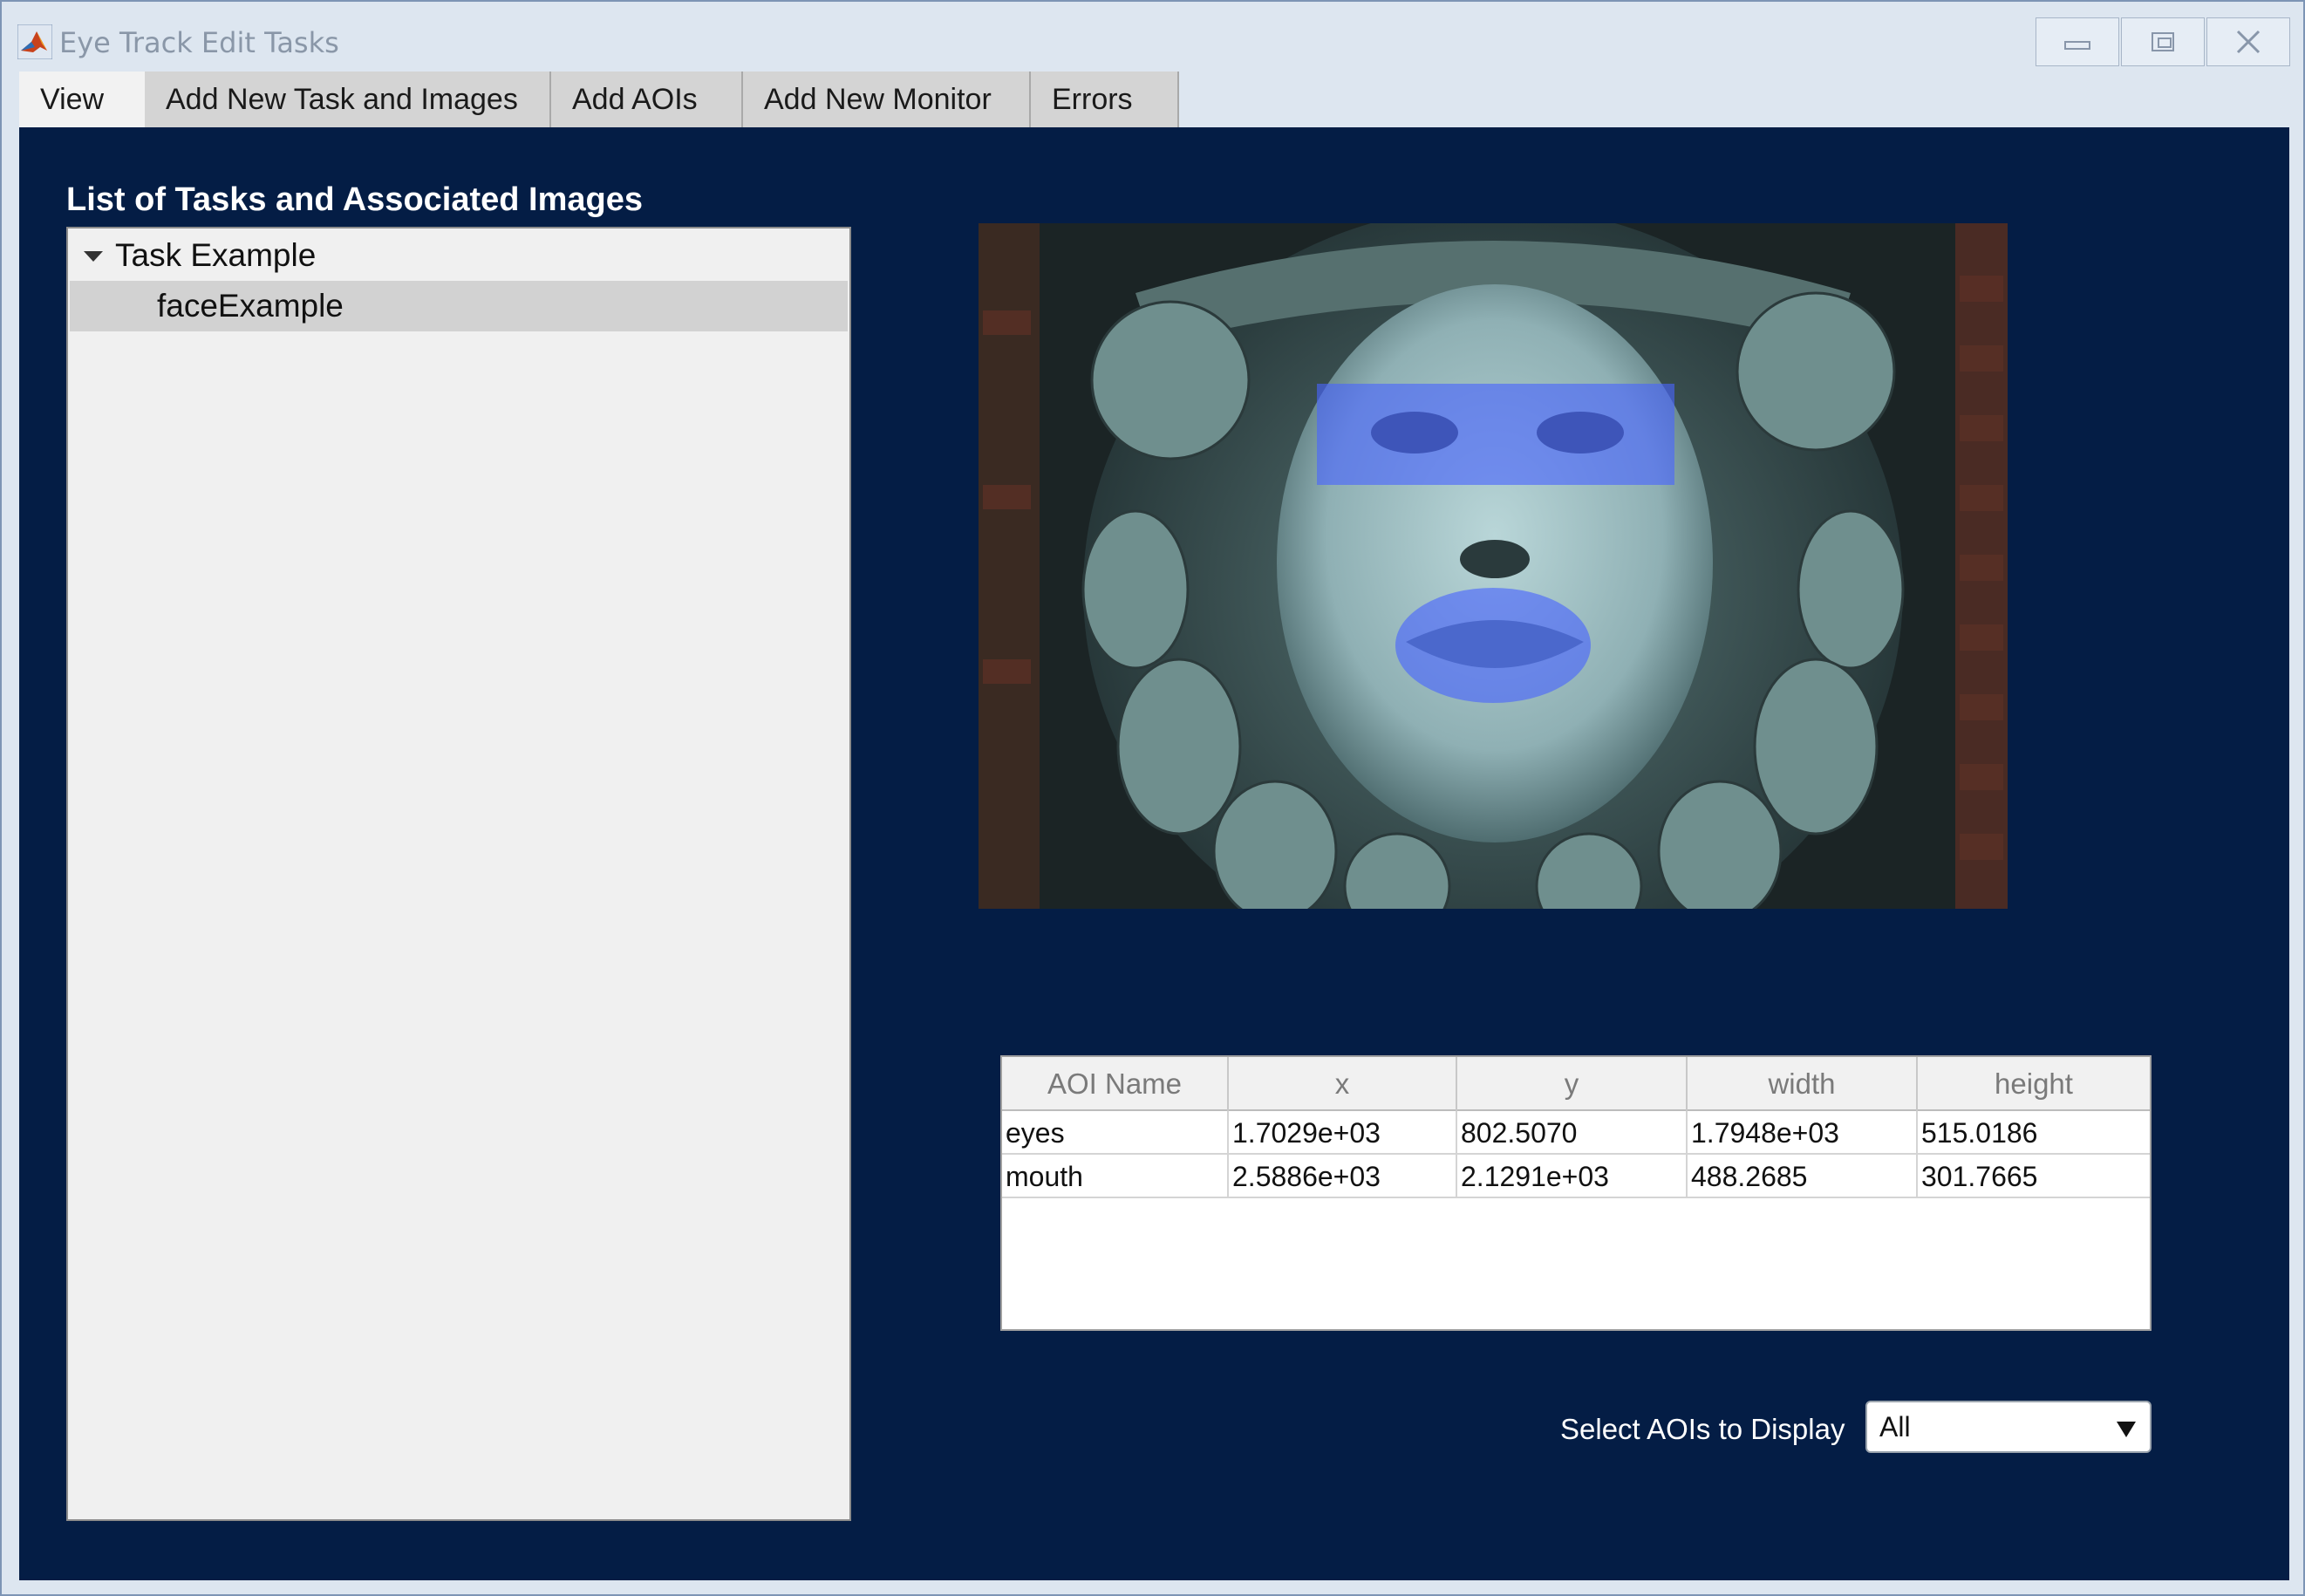 The height and width of the screenshot is (1596, 2305). I want to click on column-header-x: x, so click(1343, 1084).